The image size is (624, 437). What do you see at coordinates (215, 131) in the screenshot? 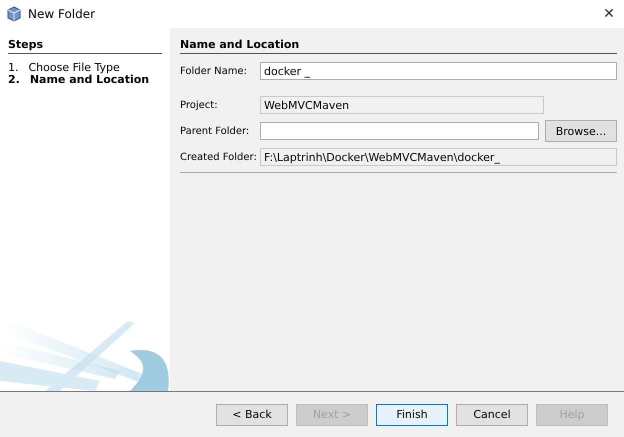
I see `field-label: Parent Folder:` at bounding box center [215, 131].